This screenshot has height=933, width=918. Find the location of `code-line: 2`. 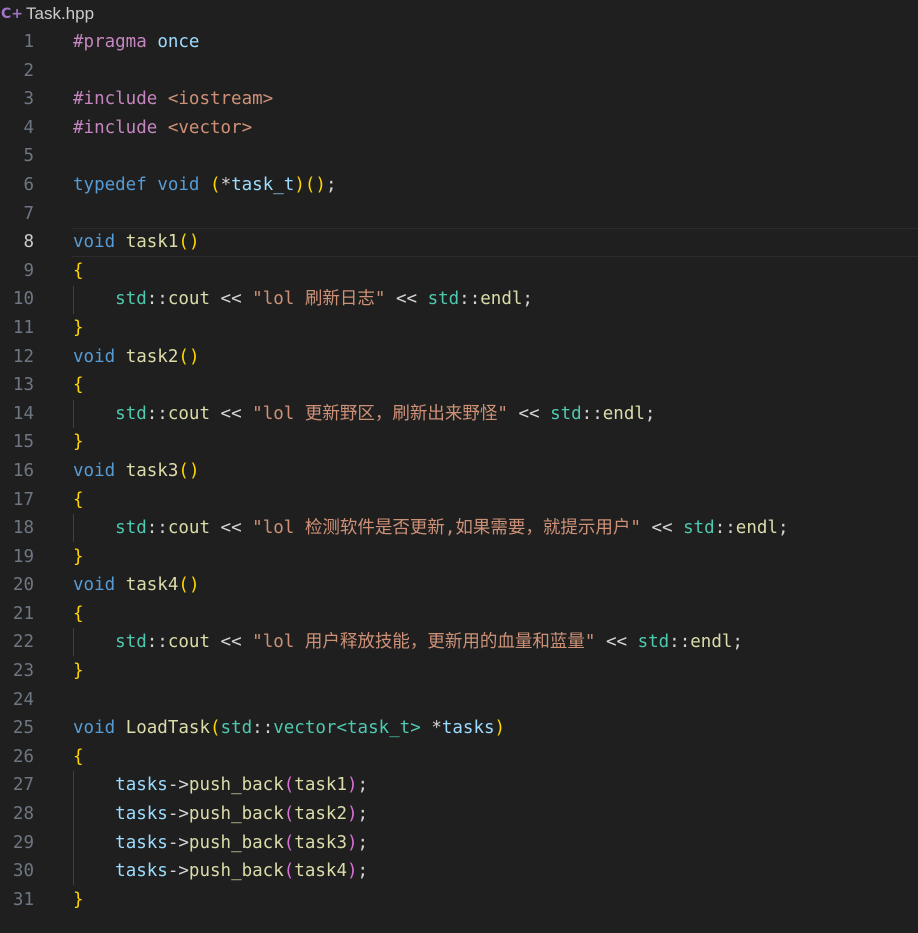

code-line: 2 is located at coordinates (459, 71).